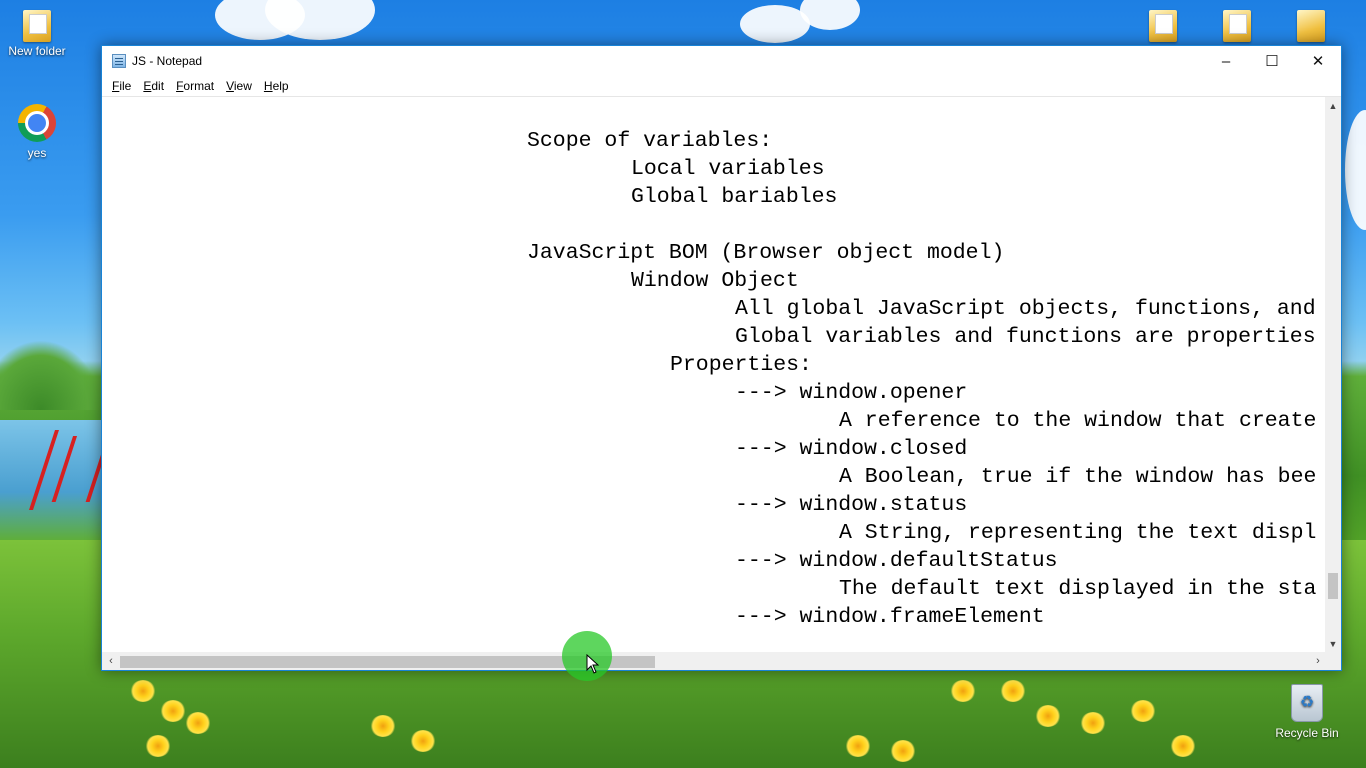 The height and width of the screenshot is (768, 1366). What do you see at coordinates (1318, 661) in the screenshot?
I see `scroll-right-icon: ›` at bounding box center [1318, 661].